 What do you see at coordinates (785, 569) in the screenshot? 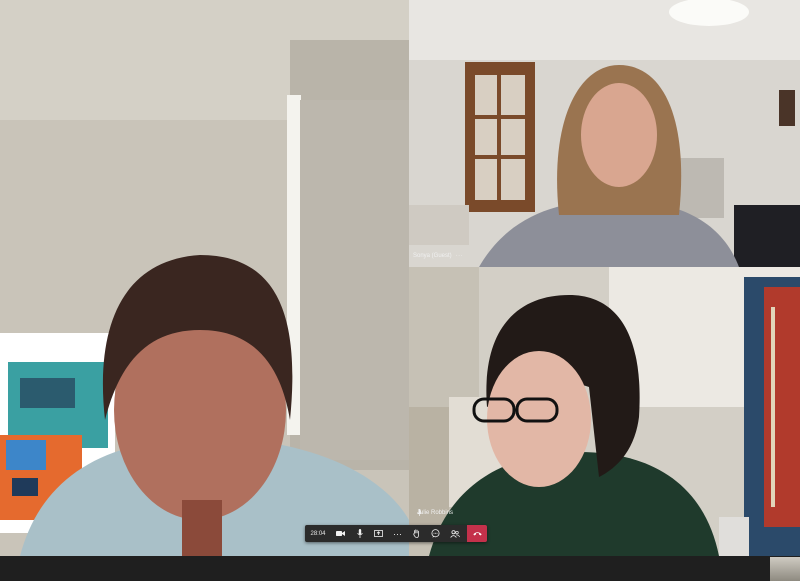
I see `self-view-thumbnail` at bounding box center [785, 569].